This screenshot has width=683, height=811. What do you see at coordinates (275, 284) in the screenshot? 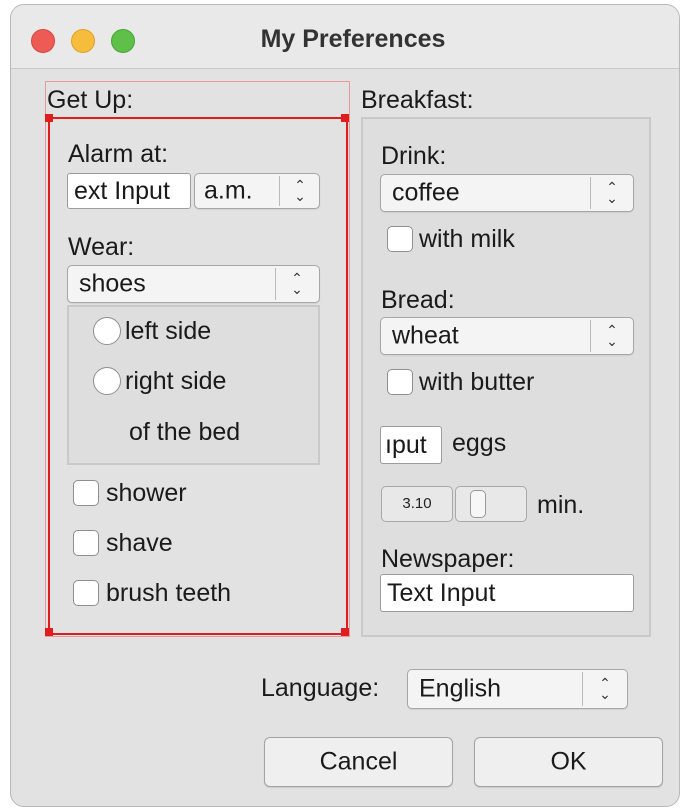
I see `wear-select-divider` at bounding box center [275, 284].